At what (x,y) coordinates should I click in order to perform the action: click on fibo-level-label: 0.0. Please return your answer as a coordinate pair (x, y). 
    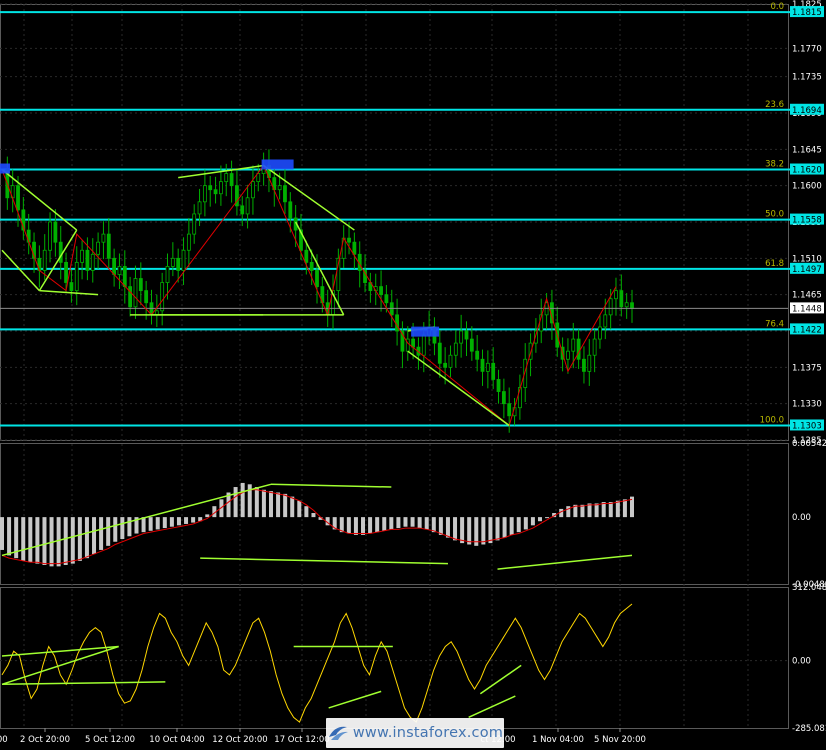
    Looking at the image, I should click on (777, 7).